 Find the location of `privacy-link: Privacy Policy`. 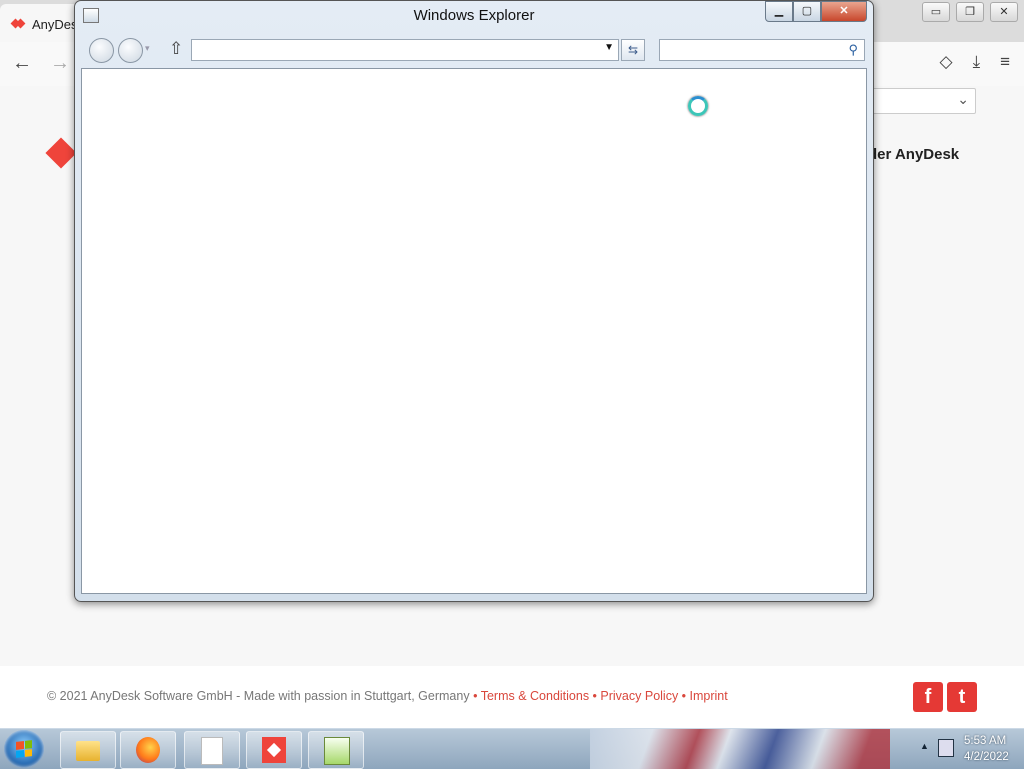

privacy-link: Privacy Policy is located at coordinates (639, 696).